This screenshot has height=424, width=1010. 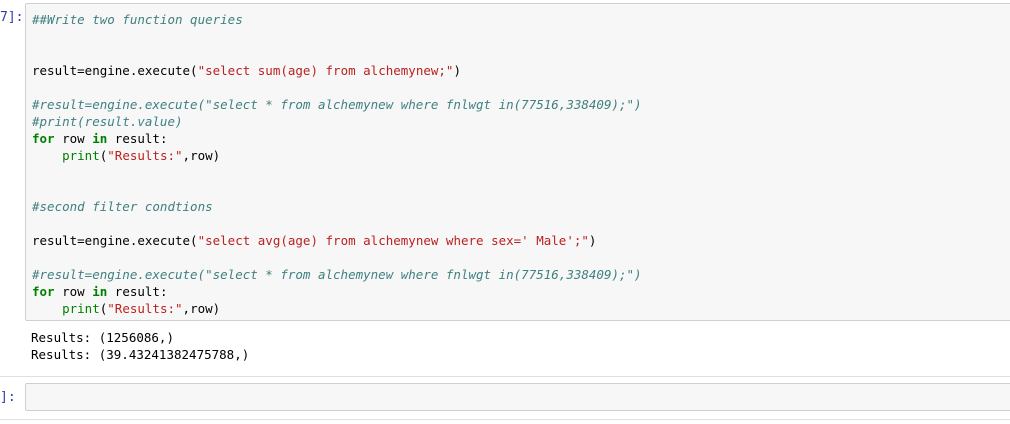 What do you see at coordinates (8, 397) in the screenshot?
I see `input-prompt: ]:` at bounding box center [8, 397].